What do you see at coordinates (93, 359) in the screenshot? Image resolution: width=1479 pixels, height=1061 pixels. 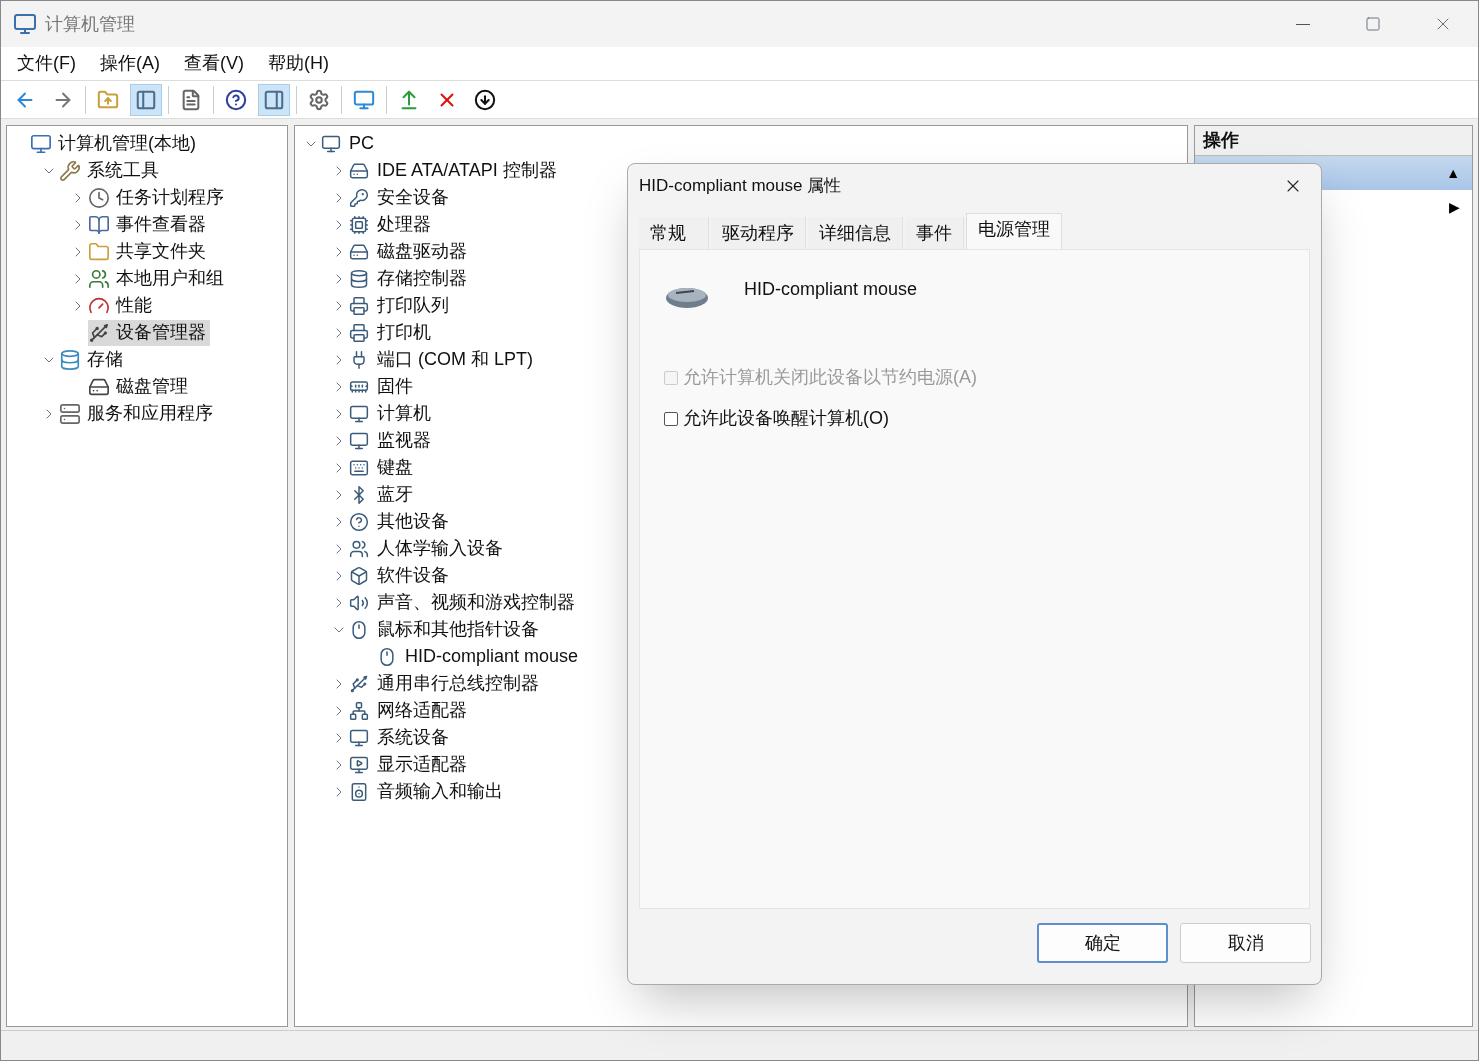 I see `tree-item: 存储` at bounding box center [93, 359].